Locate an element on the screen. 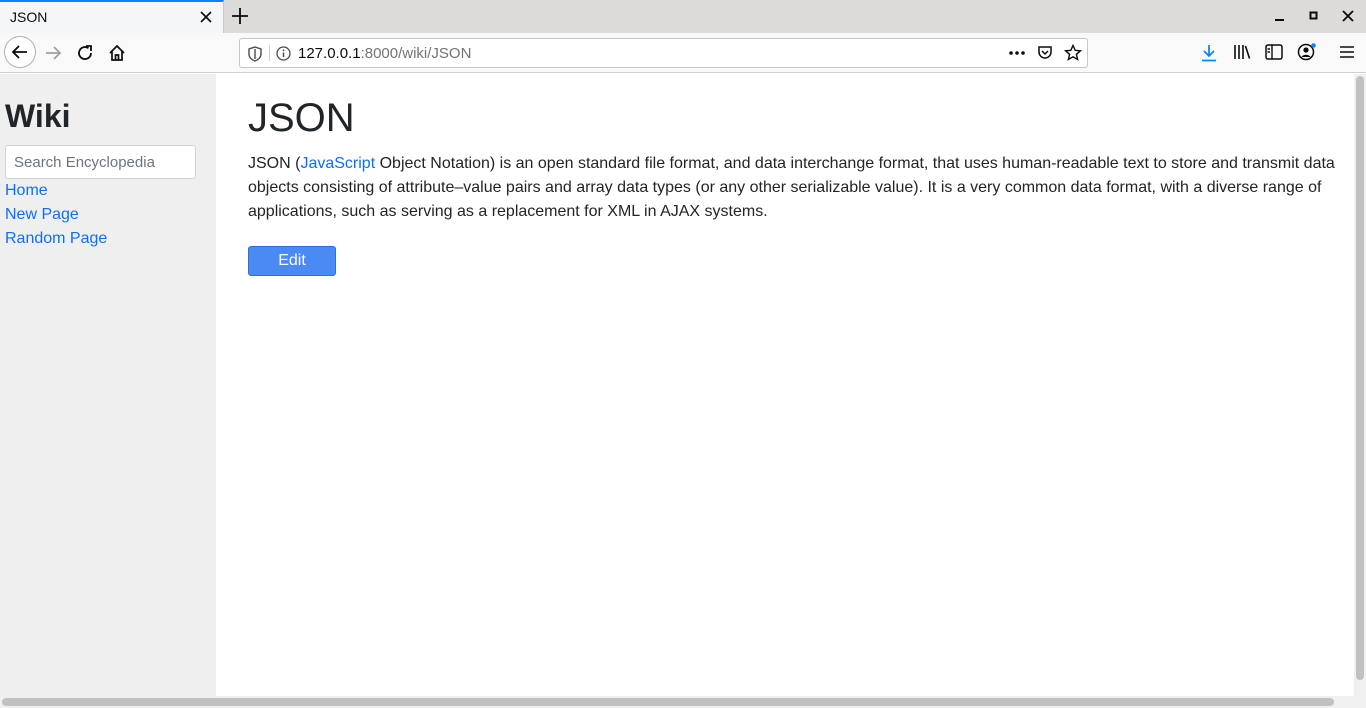 The image size is (1366, 708). horizontal-scrollbar is located at coordinates (683, 702).